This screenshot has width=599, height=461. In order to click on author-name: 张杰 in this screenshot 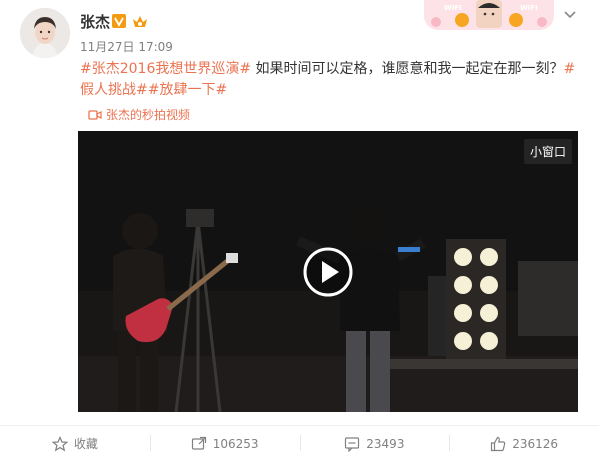, I will do `click(95, 21)`.